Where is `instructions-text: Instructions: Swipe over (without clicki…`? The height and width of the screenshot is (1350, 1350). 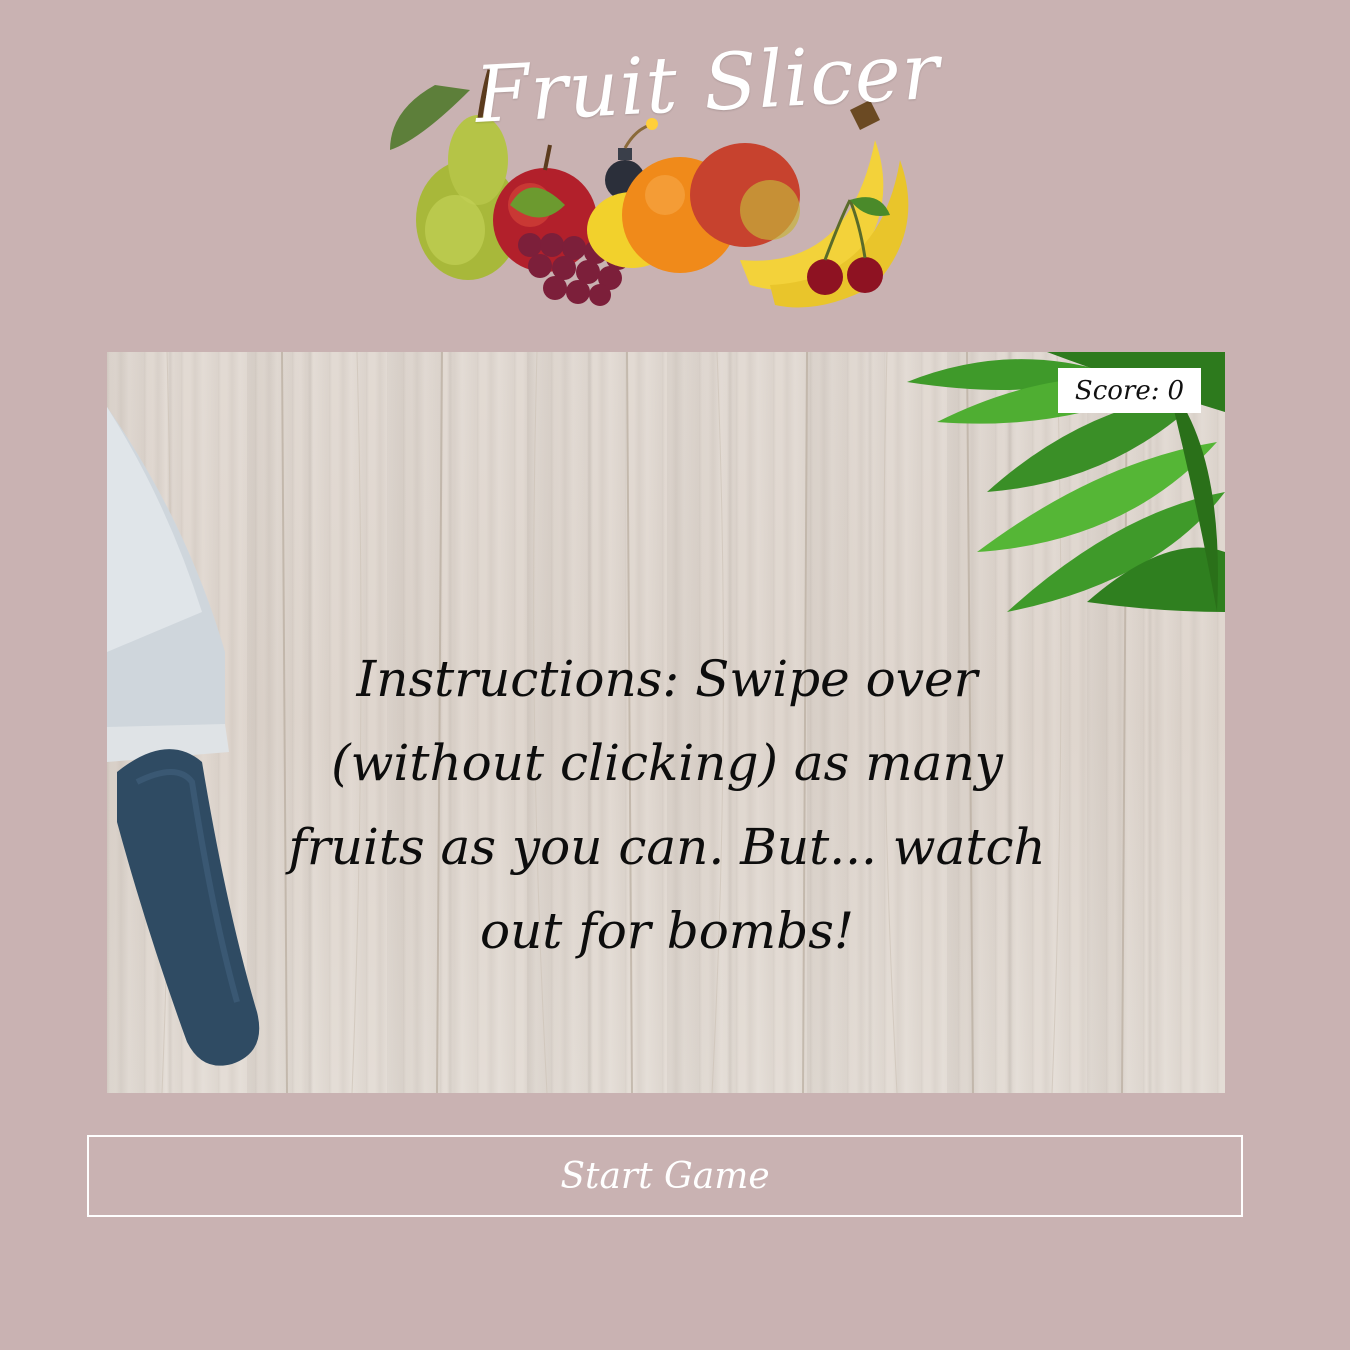
instructions-text: Instructions: Swipe over (without clicki… is located at coordinates (667, 805).